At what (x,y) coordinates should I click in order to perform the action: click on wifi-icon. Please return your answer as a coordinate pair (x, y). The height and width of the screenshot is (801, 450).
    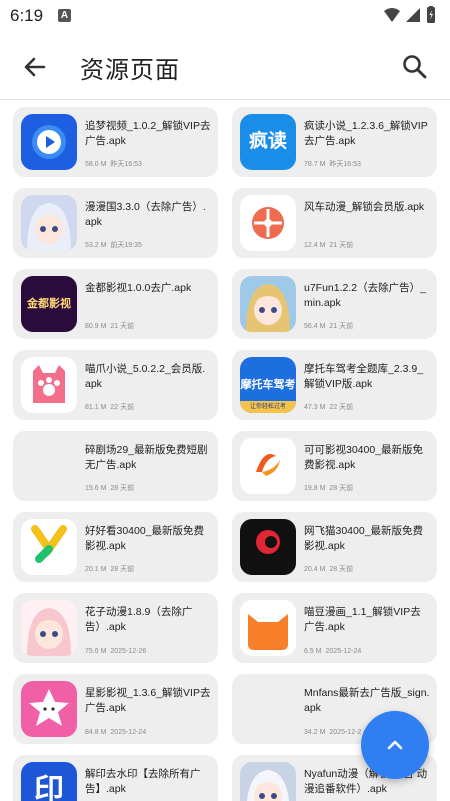
    Looking at the image, I should click on (392, 15).